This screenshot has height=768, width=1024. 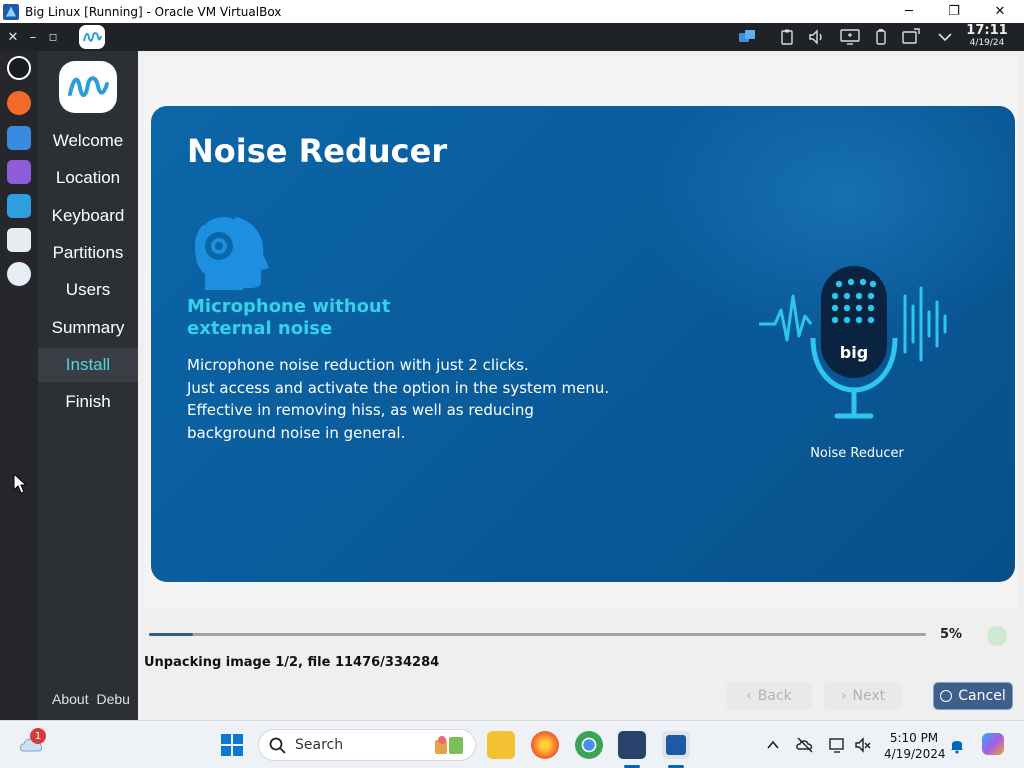 What do you see at coordinates (537, 634) in the screenshot?
I see `install-progress-bar` at bounding box center [537, 634].